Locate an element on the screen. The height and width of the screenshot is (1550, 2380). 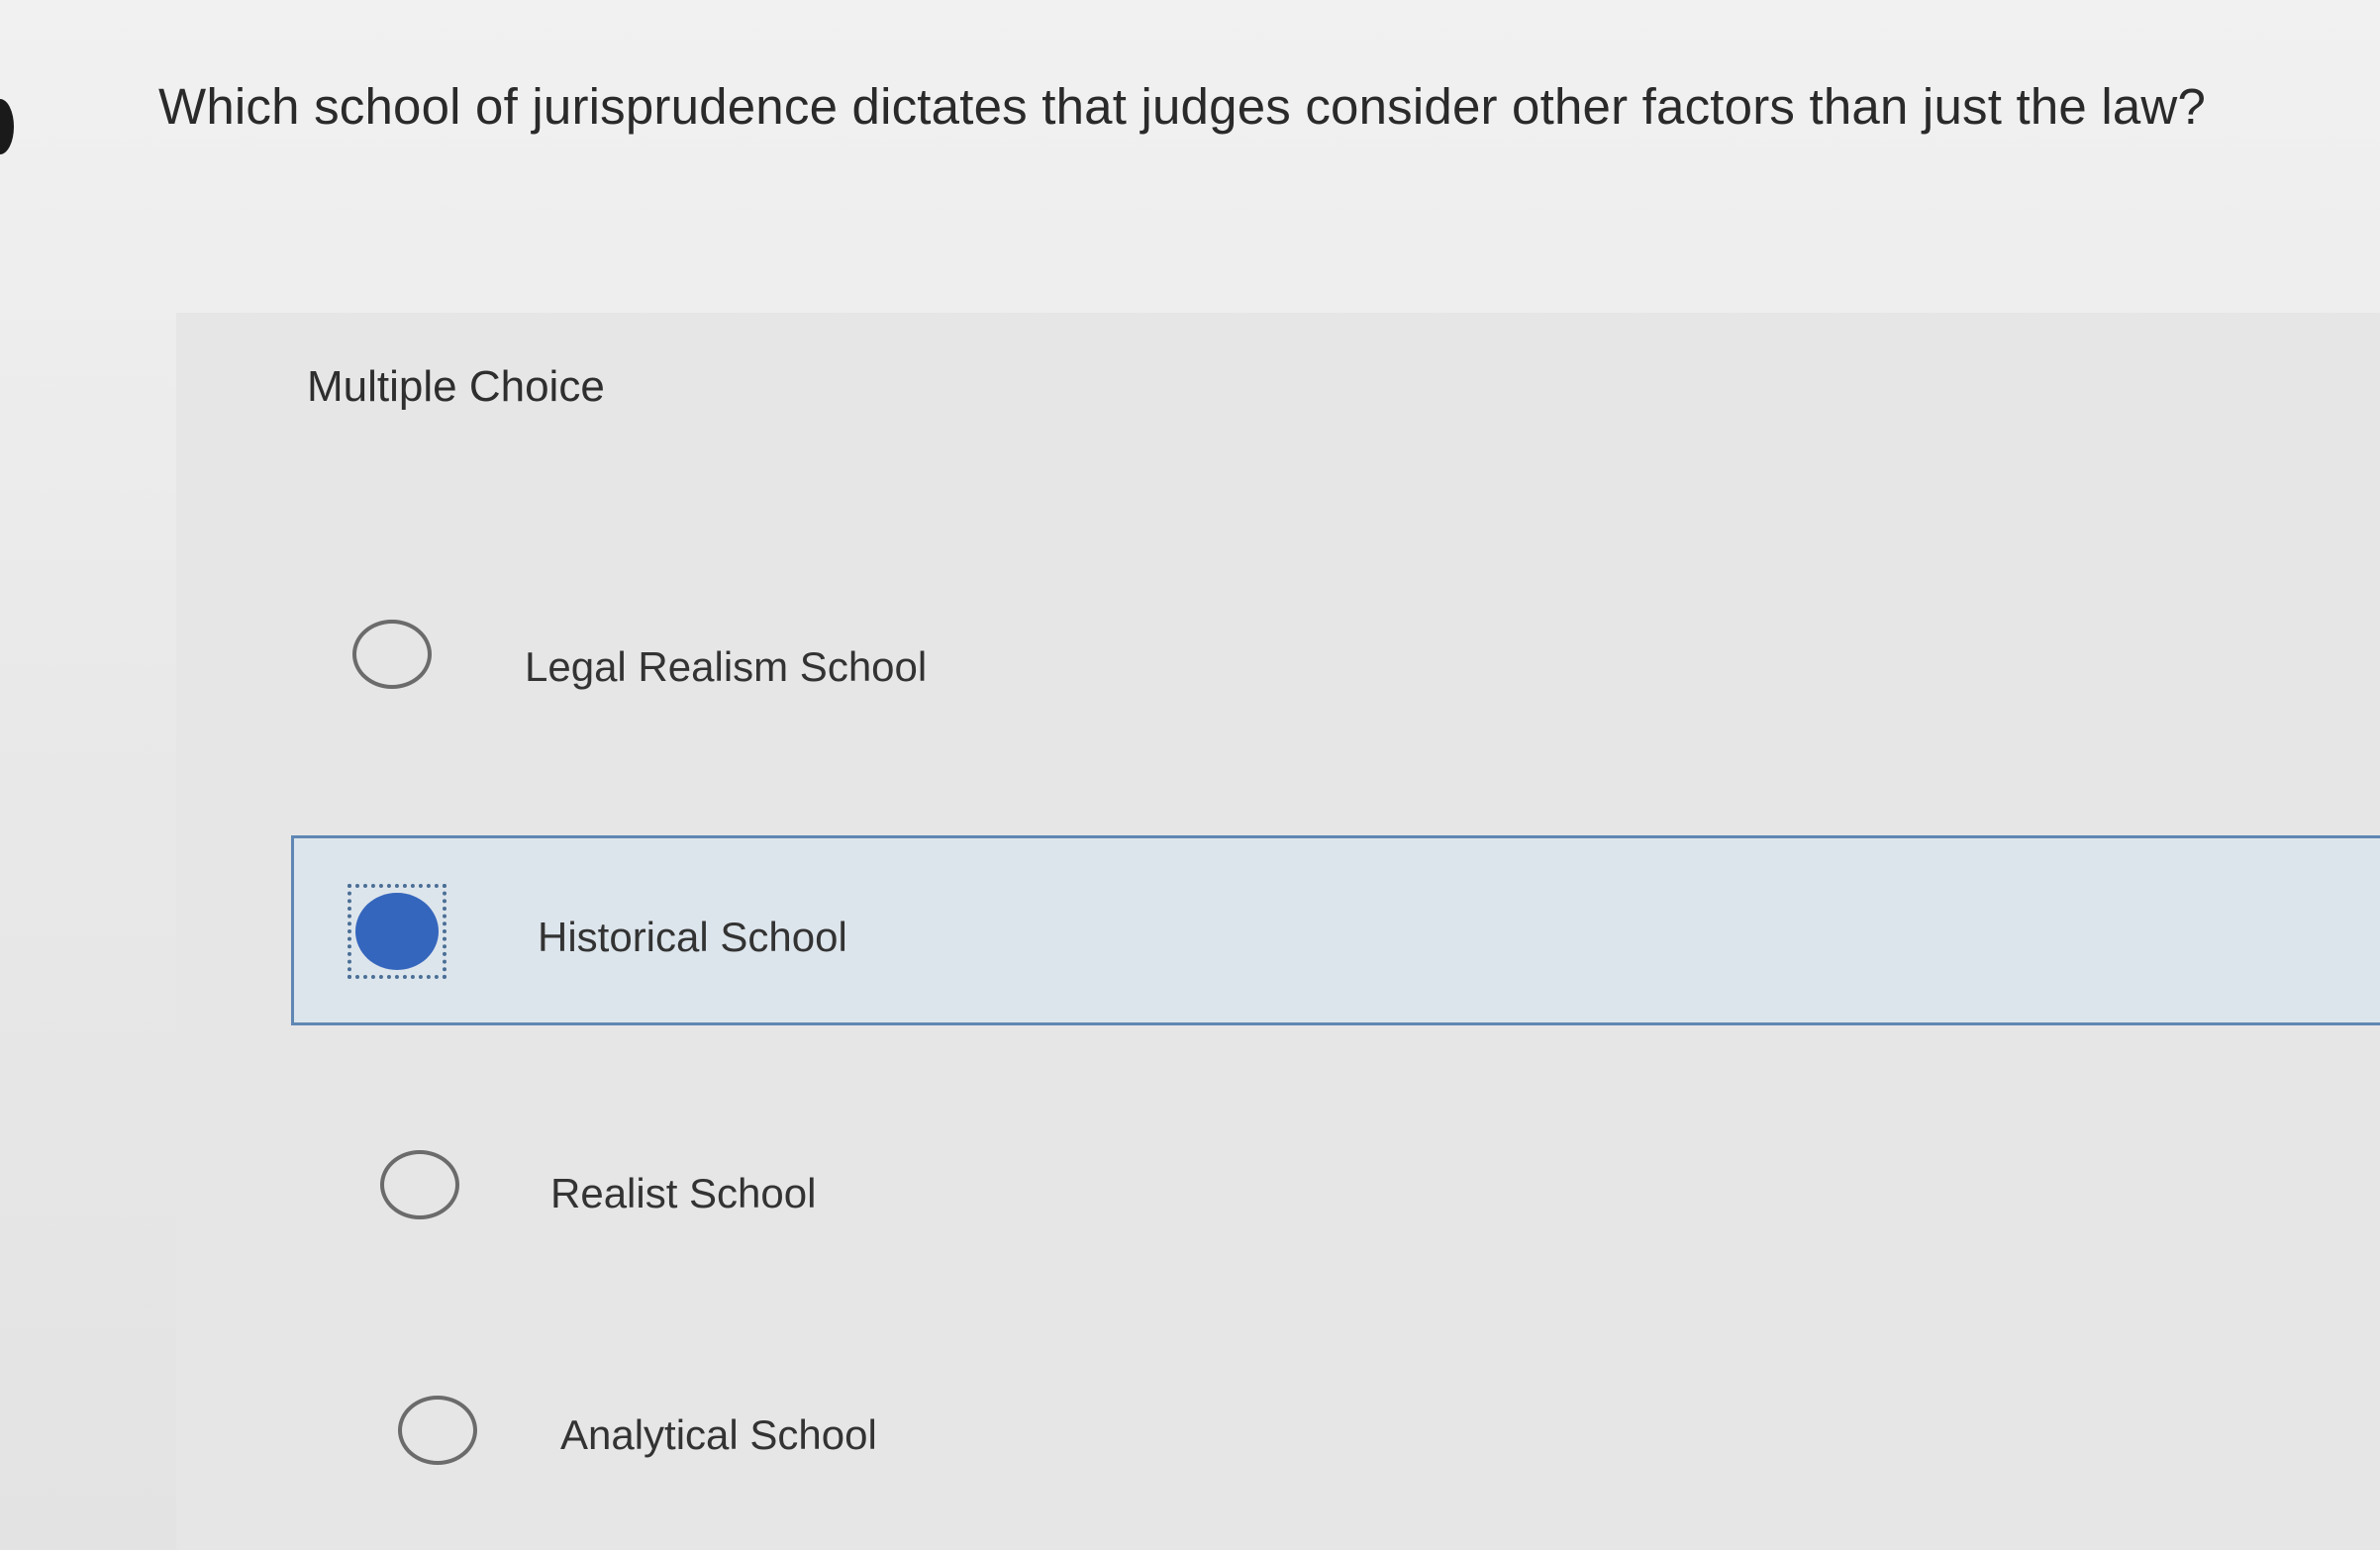
option-legal-realism-school: Legal Realism School is located at coordinates (1338, 673).